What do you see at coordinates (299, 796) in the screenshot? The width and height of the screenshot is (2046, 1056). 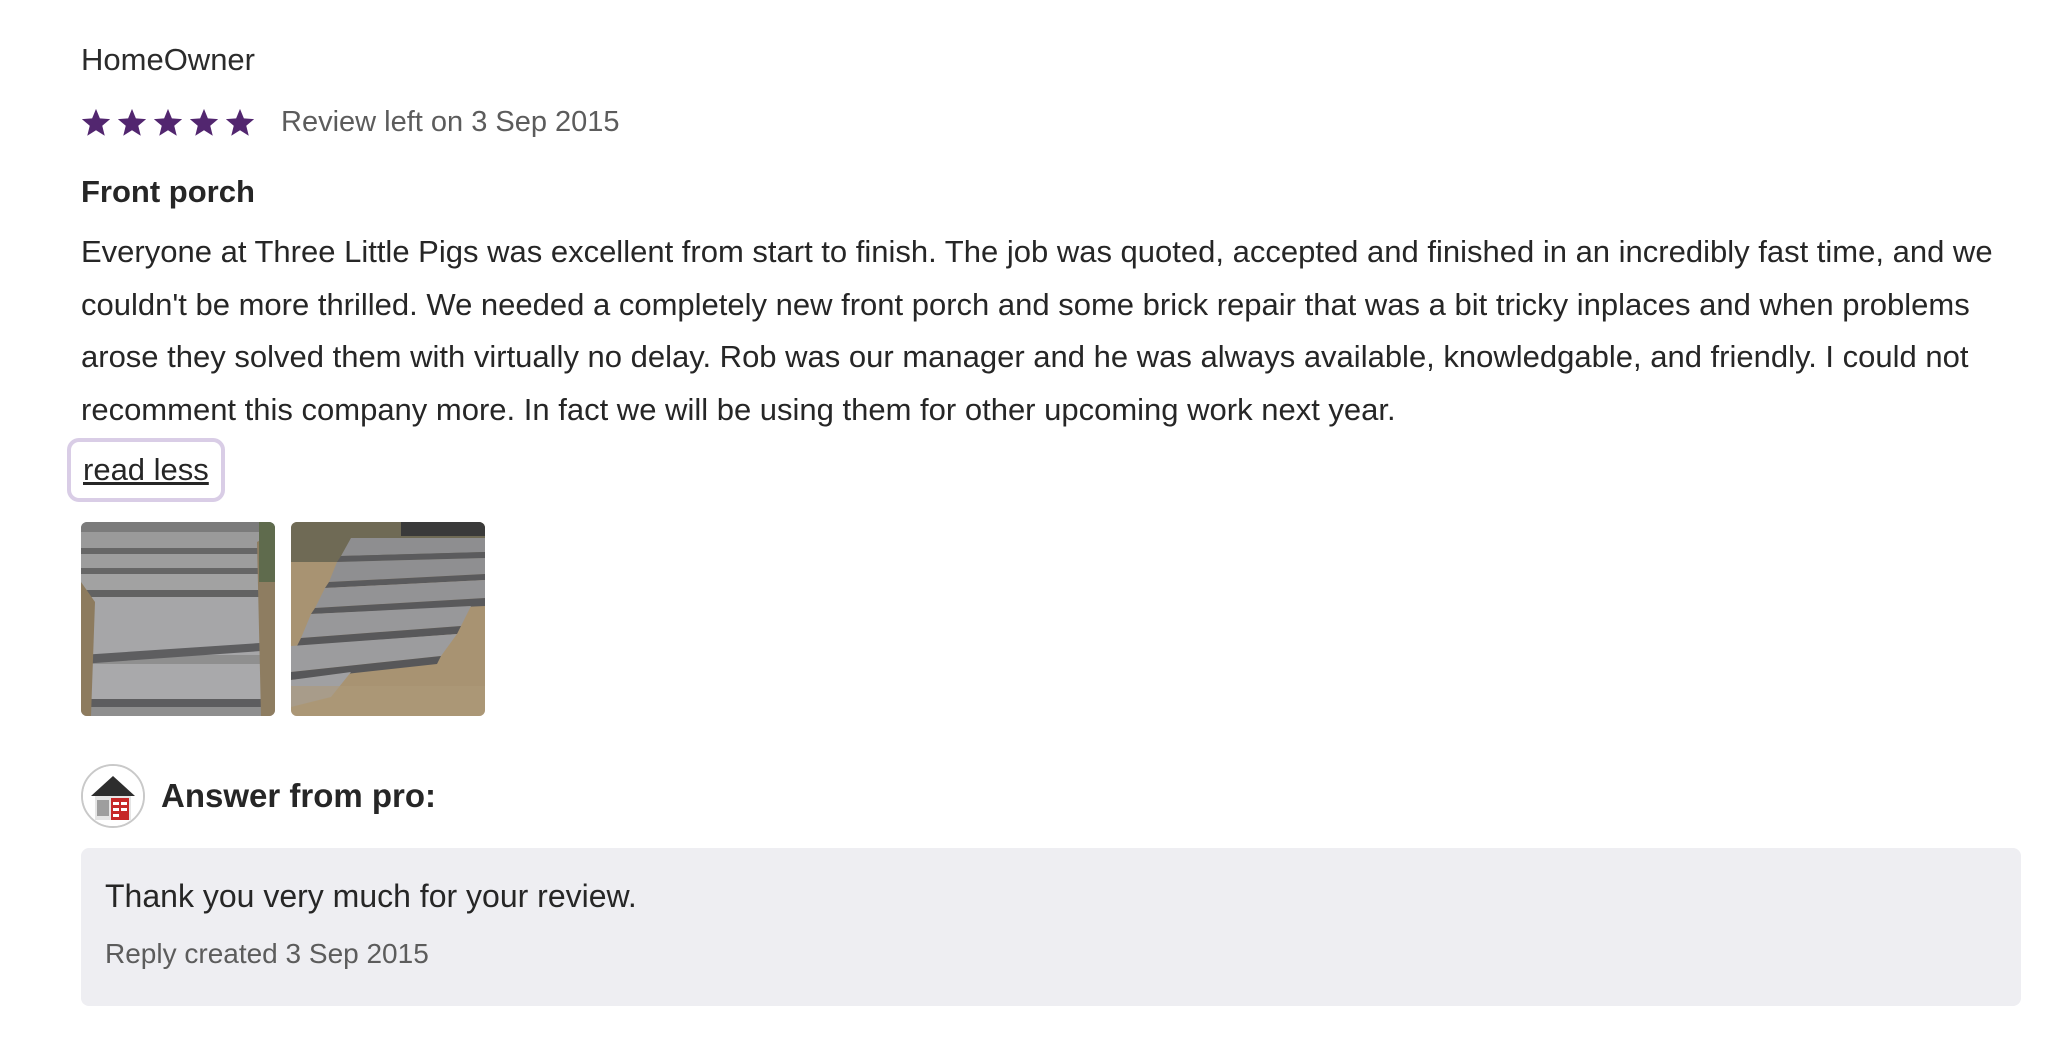 I see `answer-from-pro-label: Answer from pro:` at bounding box center [299, 796].